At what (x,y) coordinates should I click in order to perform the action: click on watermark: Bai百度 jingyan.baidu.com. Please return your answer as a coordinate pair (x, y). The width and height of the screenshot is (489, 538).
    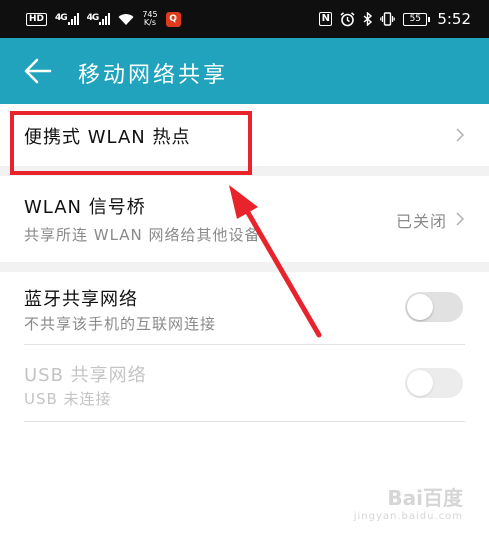
    Looking at the image, I should click on (408, 502).